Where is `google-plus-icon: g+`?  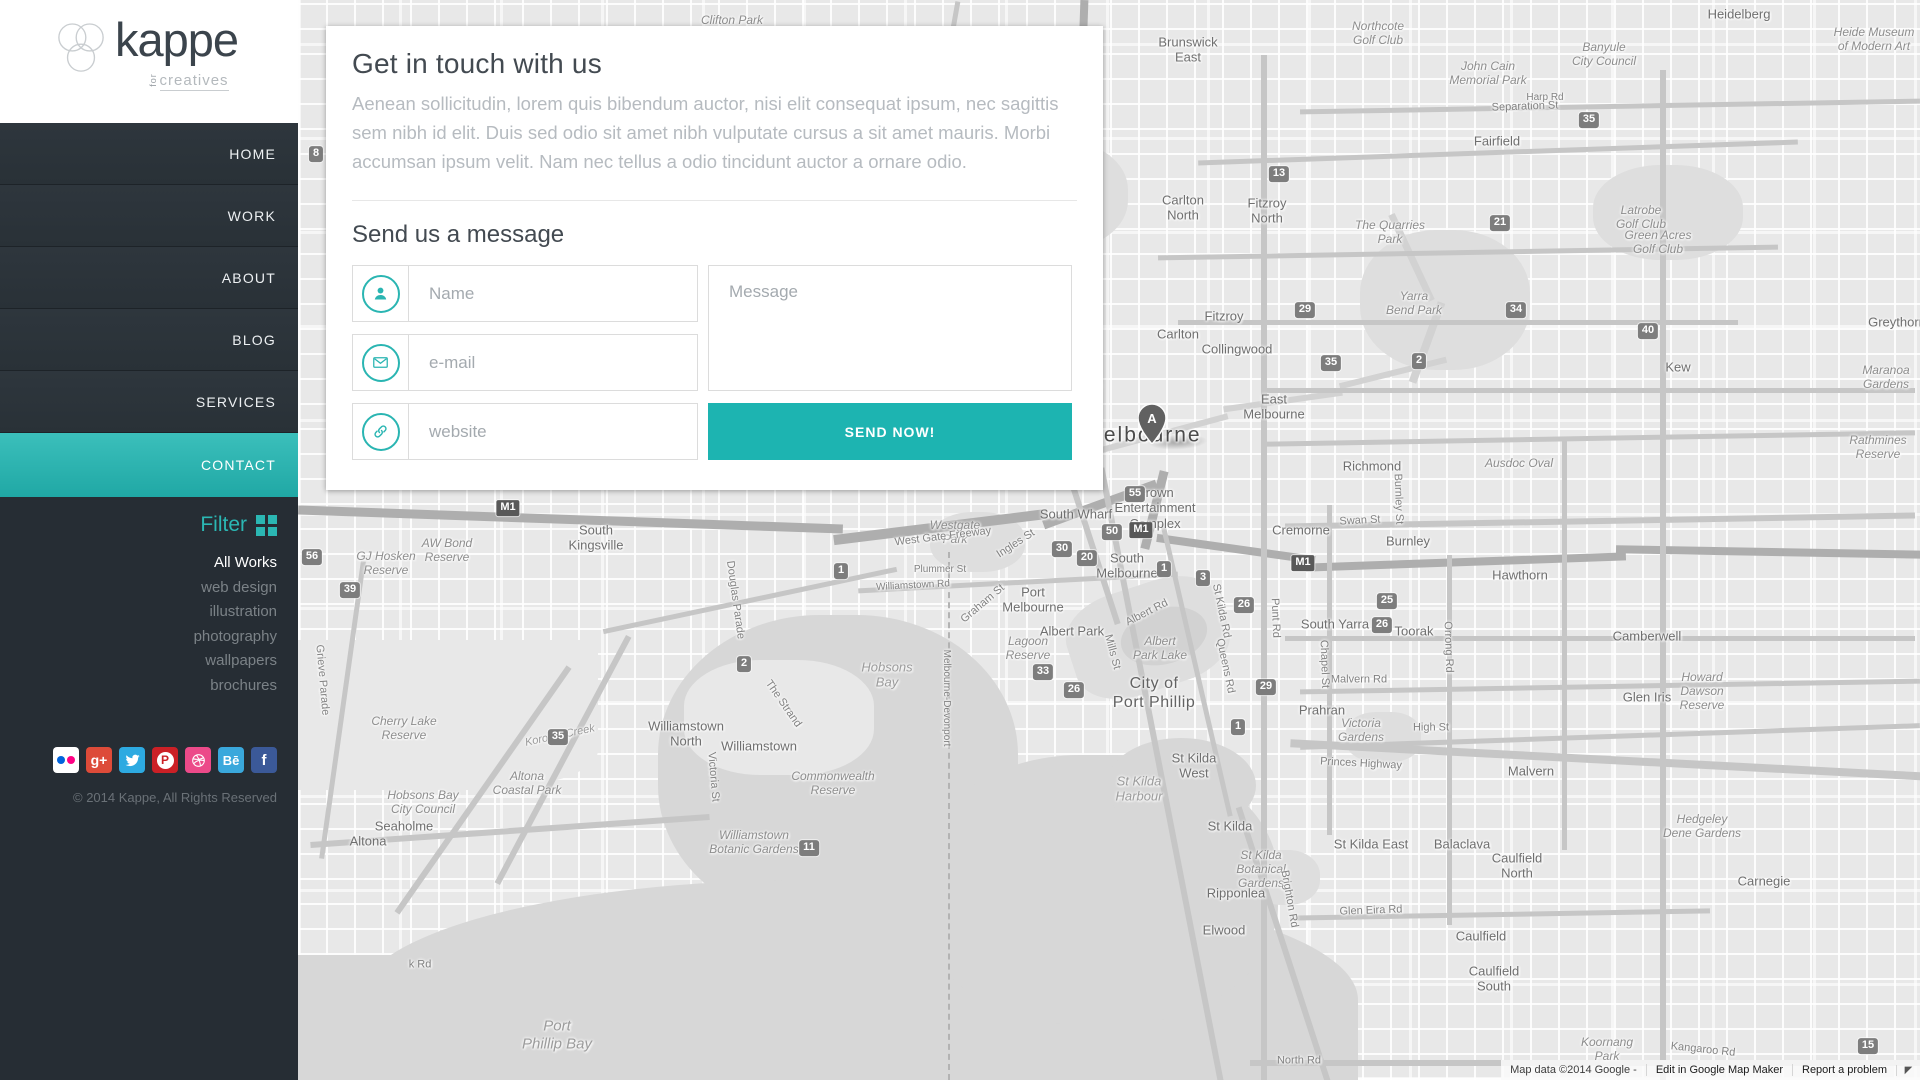 google-plus-icon: g+ is located at coordinates (99, 760).